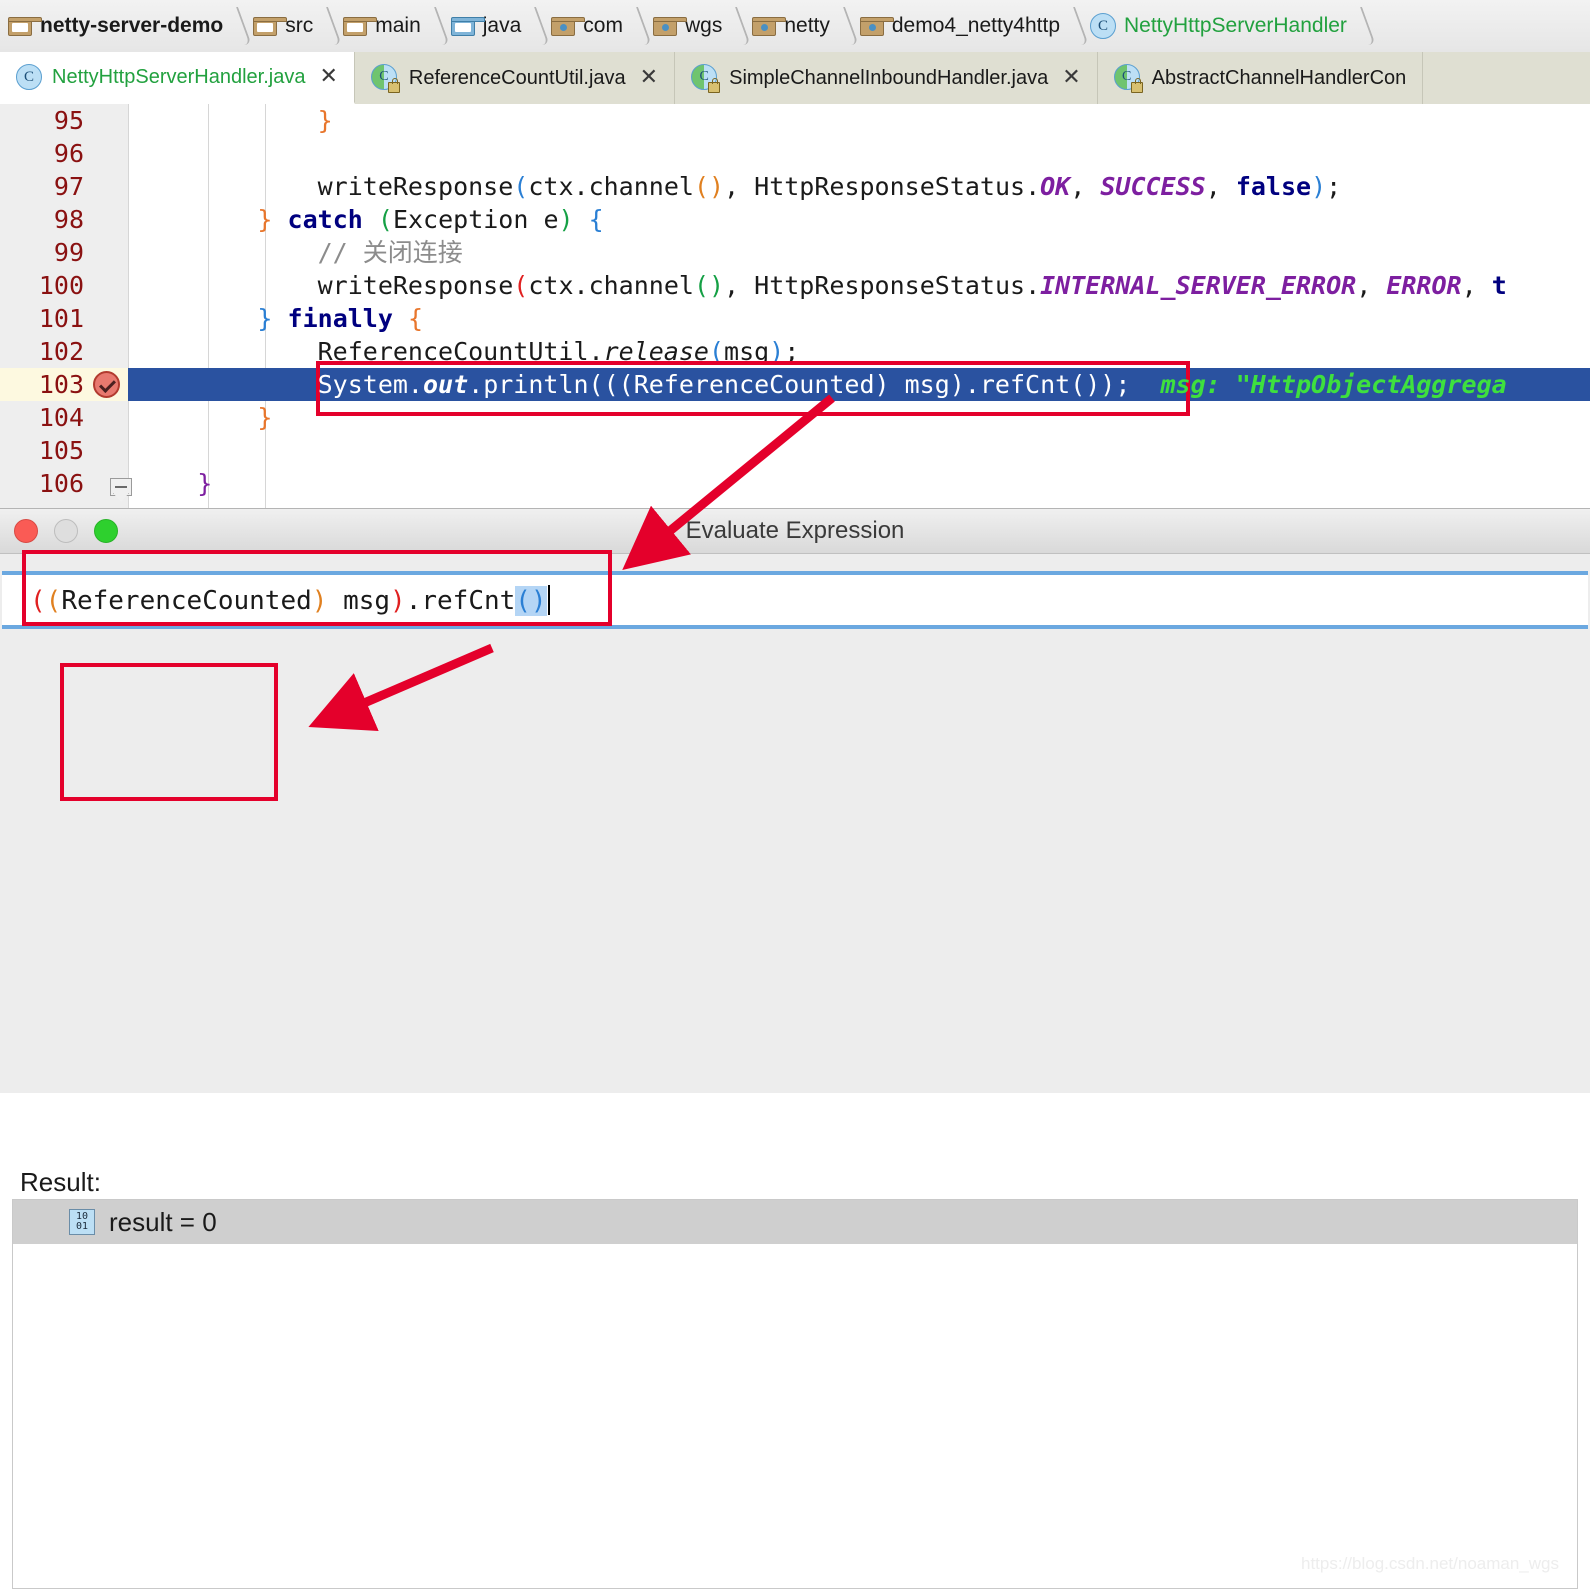 This screenshot has height=1589, width=1590. I want to click on breadcrumb-item-module: netty-server-demo, so click(112, 26).